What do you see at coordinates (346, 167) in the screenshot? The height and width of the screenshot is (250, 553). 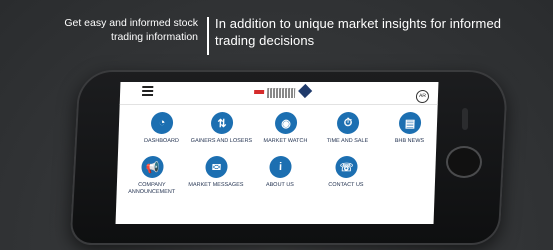 I see `phone-icon: ☏` at bounding box center [346, 167].